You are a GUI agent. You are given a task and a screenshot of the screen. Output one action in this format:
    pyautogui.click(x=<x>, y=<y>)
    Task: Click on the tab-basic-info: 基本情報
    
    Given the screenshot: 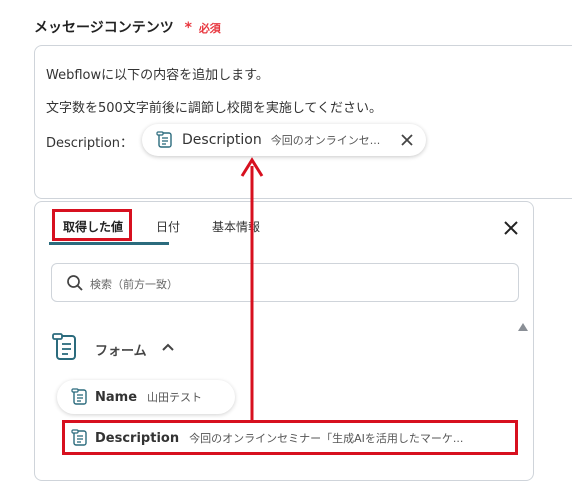 What is the action you would take?
    pyautogui.click(x=236, y=226)
    